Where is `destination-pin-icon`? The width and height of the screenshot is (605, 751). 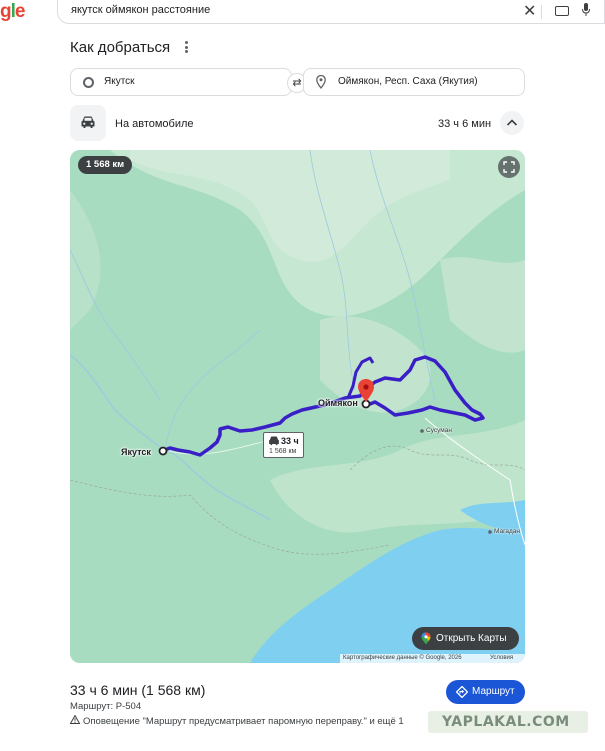
destination-pin-icon is located at coordinates (321, 82).